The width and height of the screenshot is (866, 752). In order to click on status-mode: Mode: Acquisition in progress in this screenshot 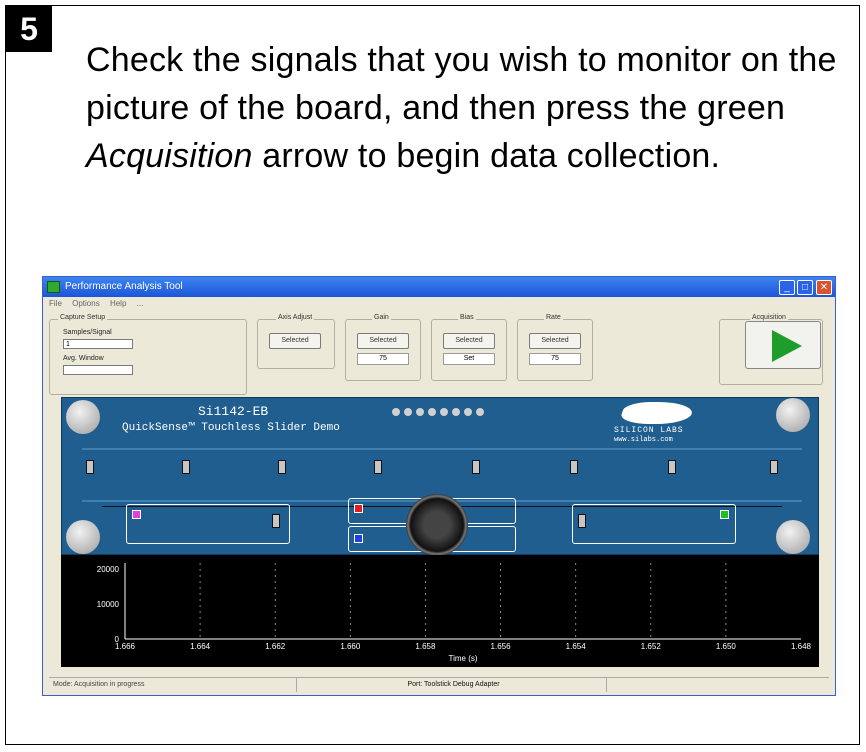, I will do `click(173, 685)`.